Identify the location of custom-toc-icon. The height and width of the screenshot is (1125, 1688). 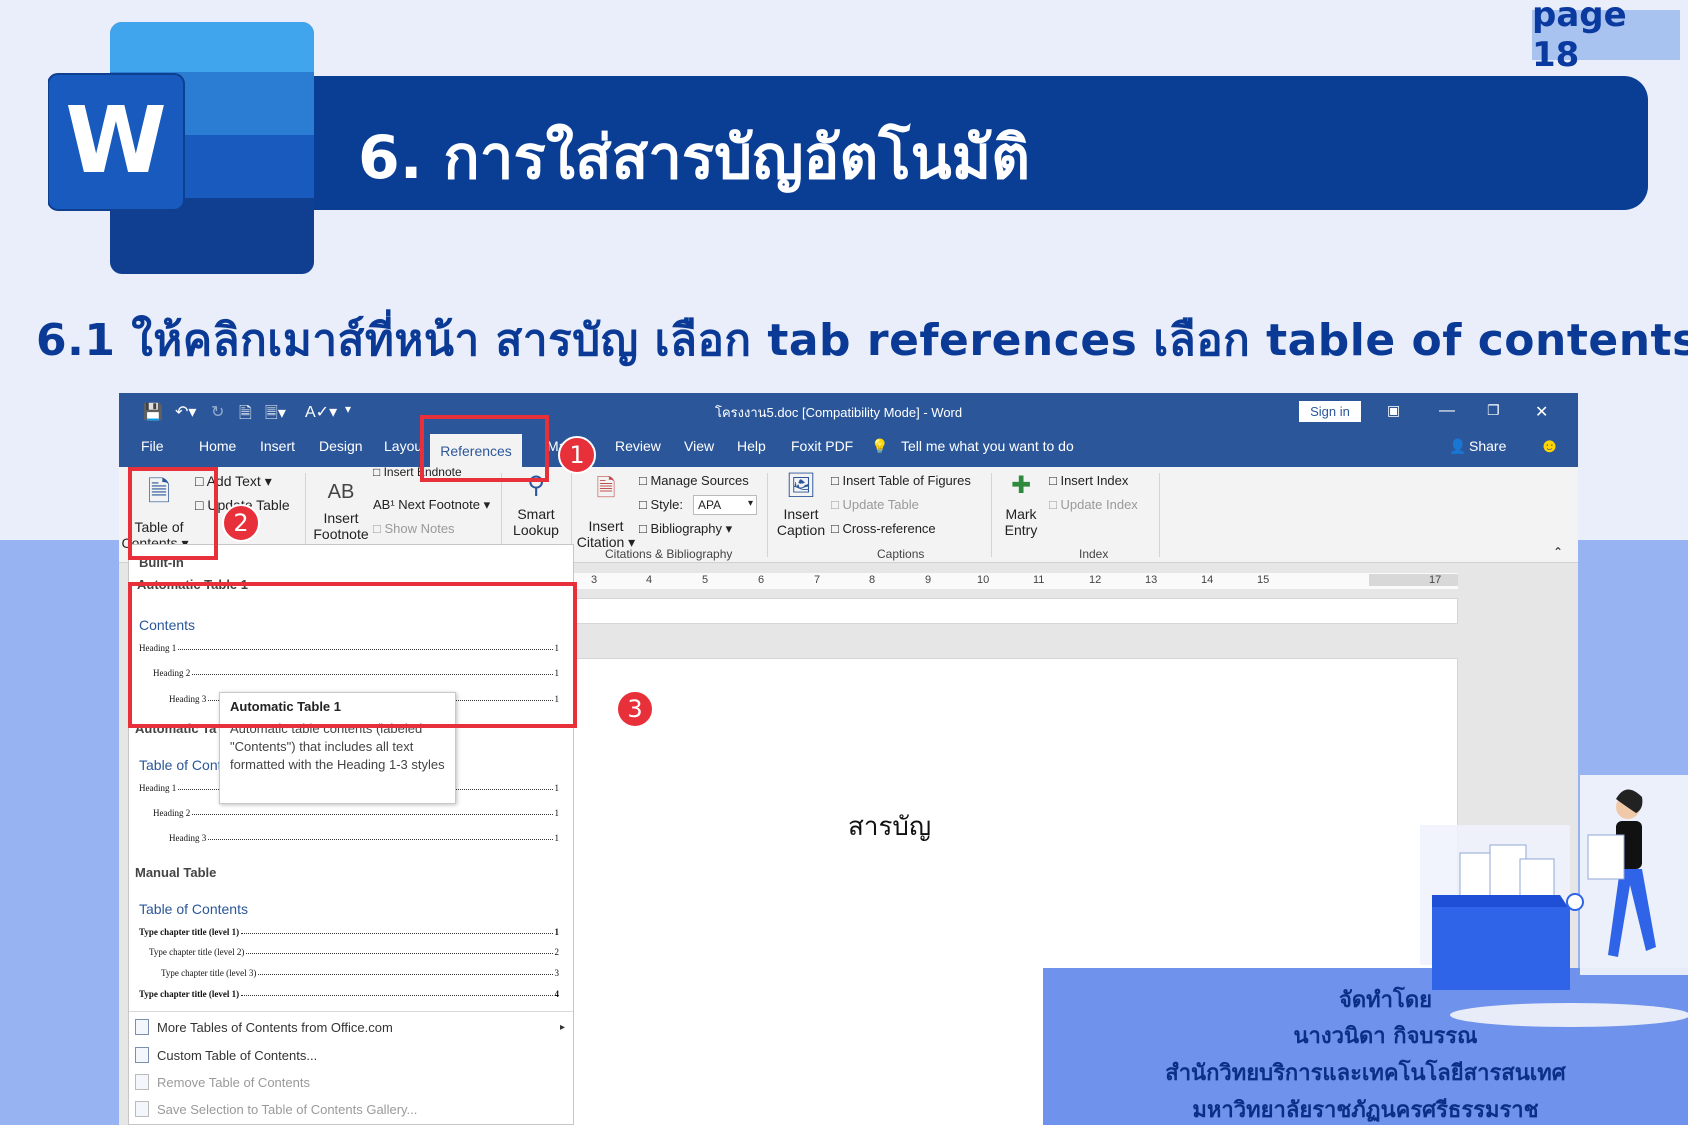
(142, 1055).